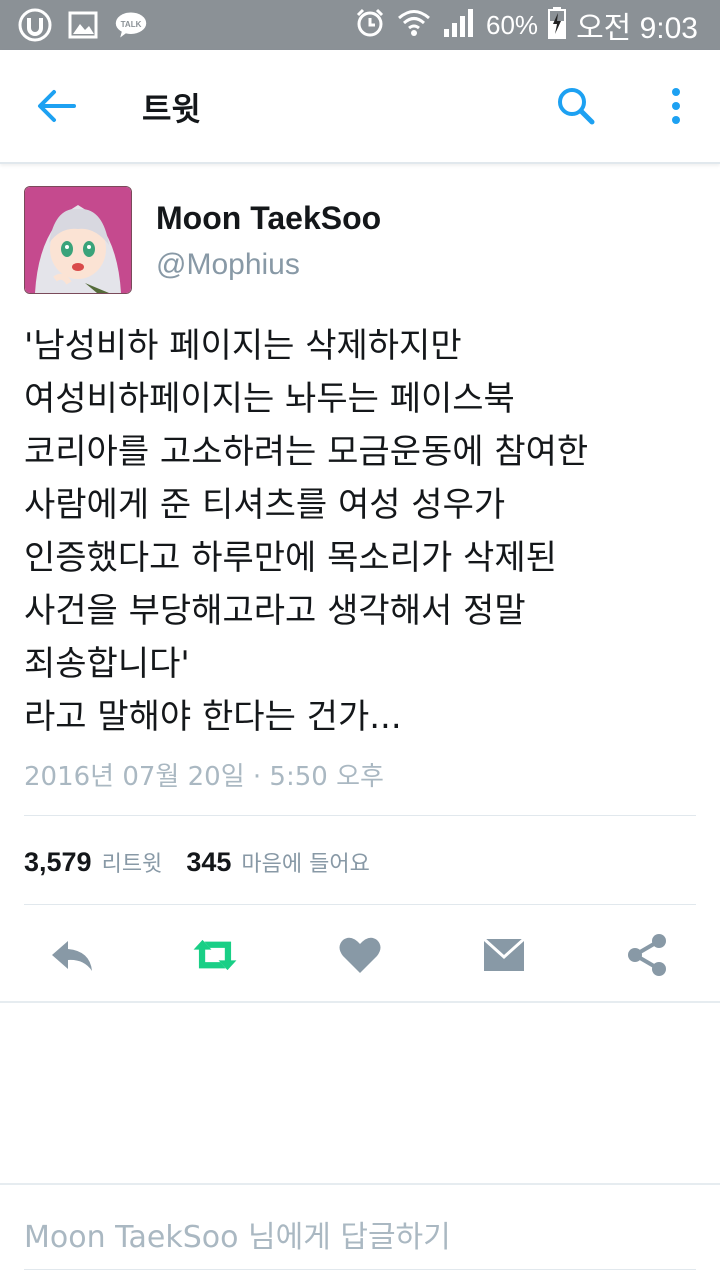 The height and width of the screenshot is (1280, 720). I want to click on avatar, so click(78, 240).